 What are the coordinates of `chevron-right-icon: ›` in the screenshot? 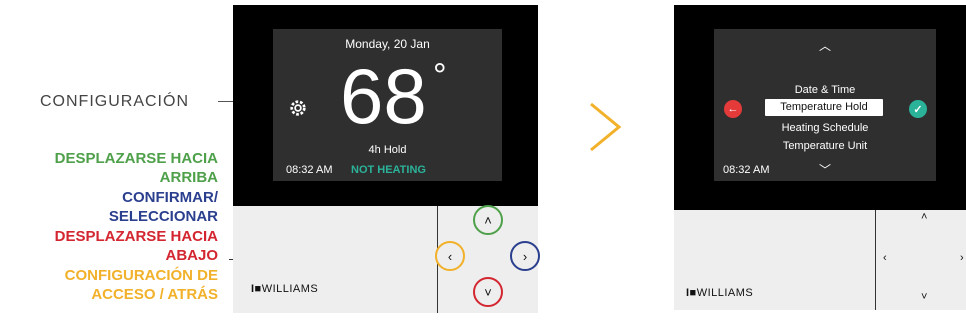 It's located at (525, 256).